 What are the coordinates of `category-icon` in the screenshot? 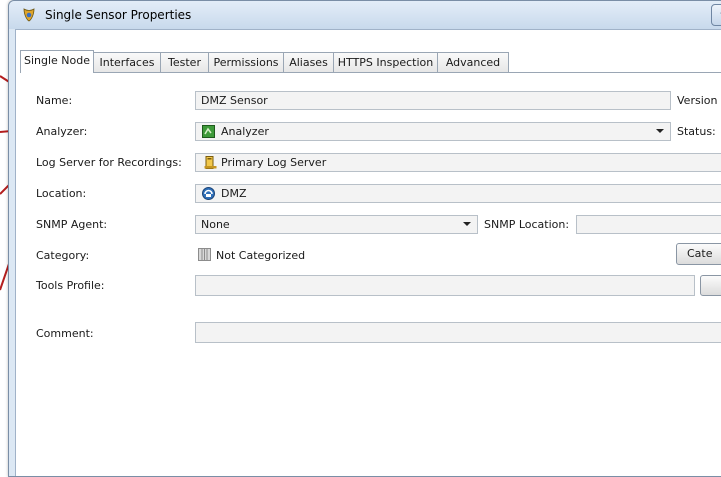 It's located at (204, 254).